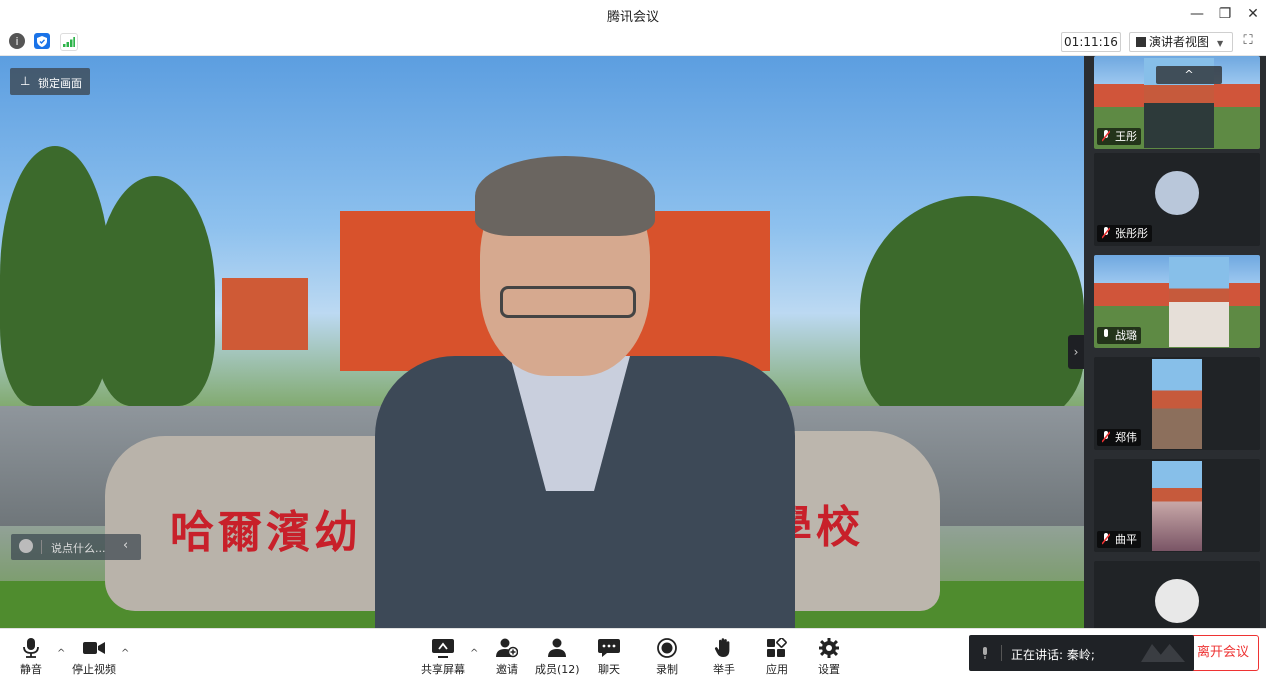 This screenshot has width=1266, height=679. I want to click on mute-button: 静音, so click(31, 654).